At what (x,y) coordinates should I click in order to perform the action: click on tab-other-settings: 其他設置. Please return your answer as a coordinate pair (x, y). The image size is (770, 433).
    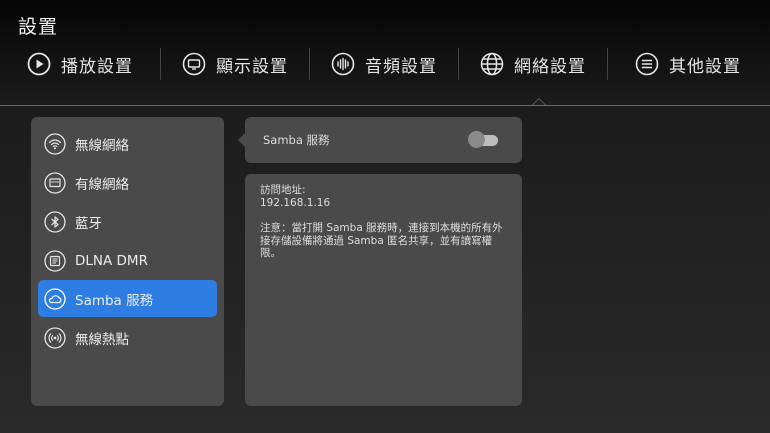
    Looking at the image, I should click on (688, 64).